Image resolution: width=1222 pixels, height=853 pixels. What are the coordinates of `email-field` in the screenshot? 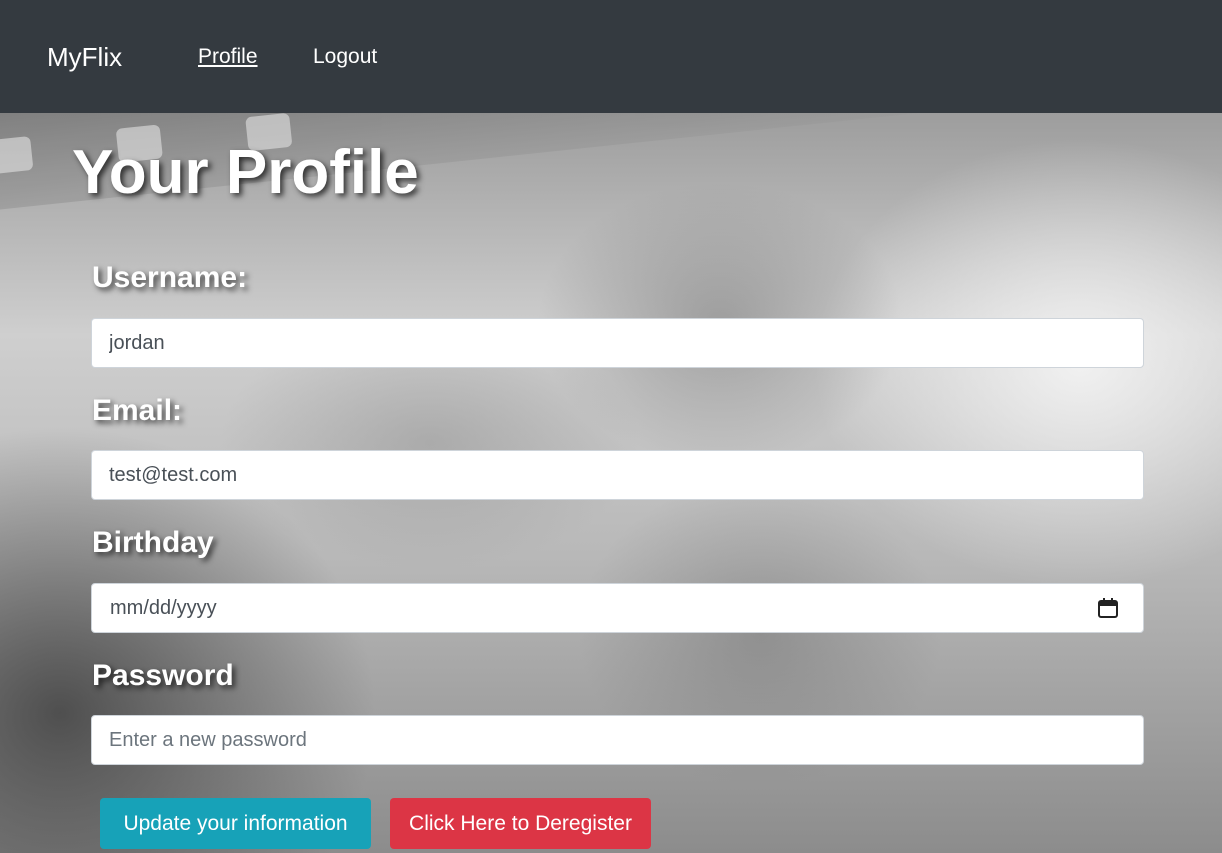 It's located at (617, 475).